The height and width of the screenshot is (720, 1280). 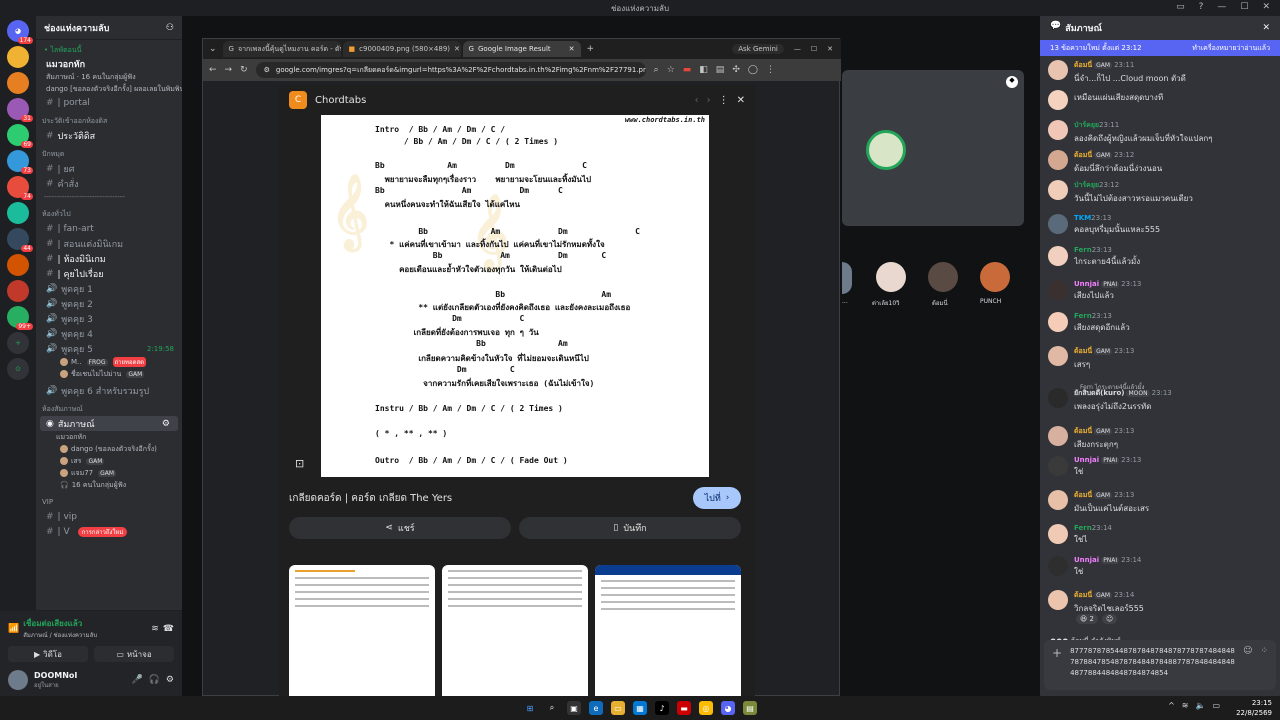 What do you see at coordinates (770, 70) in the screenshot?
I see `menu-icon: ⋮` at bounding box center [770, 70].